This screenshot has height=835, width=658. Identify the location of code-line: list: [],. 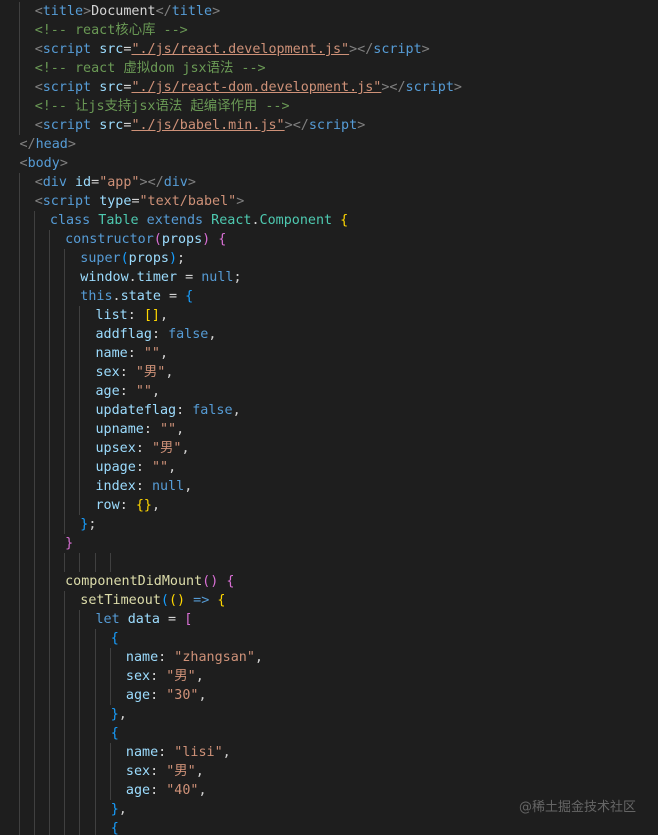
(132, 315).